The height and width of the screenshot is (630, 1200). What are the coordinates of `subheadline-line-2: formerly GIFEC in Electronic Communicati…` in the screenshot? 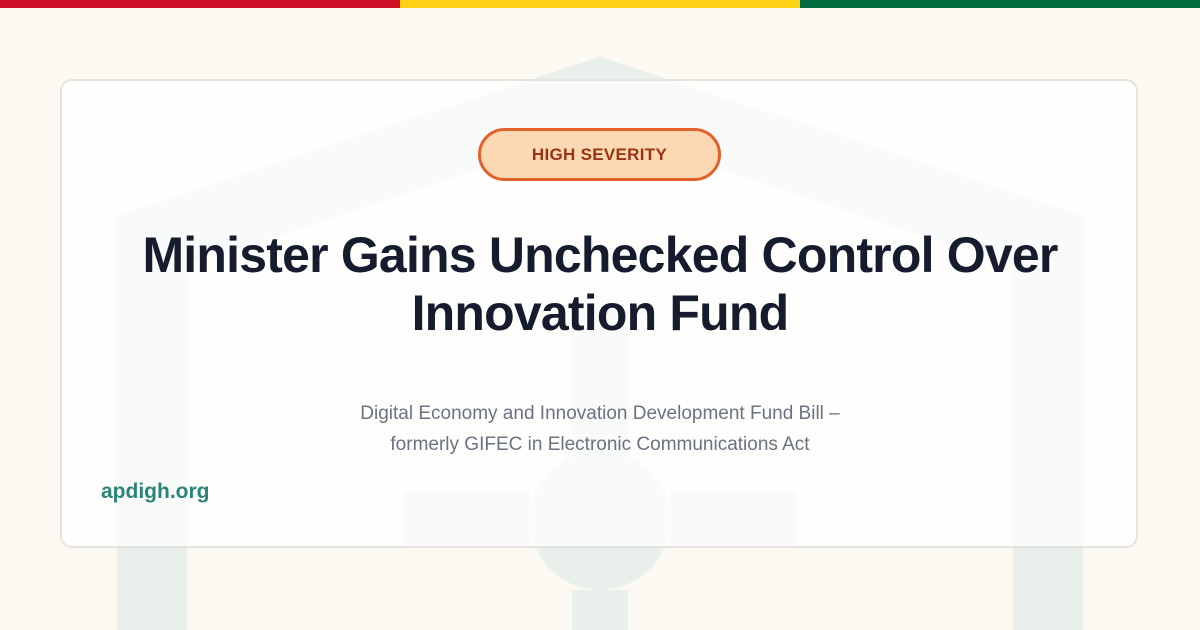 It's located at (600, 444).